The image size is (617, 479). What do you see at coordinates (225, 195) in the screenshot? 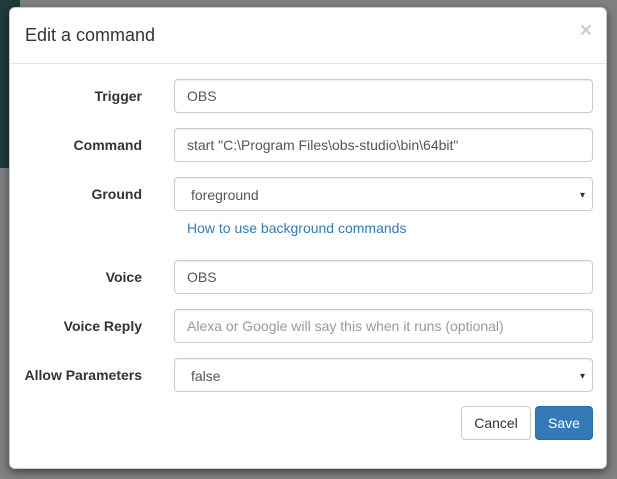
I see `ground-select-value: foreground` at bounding box center [225, 195].